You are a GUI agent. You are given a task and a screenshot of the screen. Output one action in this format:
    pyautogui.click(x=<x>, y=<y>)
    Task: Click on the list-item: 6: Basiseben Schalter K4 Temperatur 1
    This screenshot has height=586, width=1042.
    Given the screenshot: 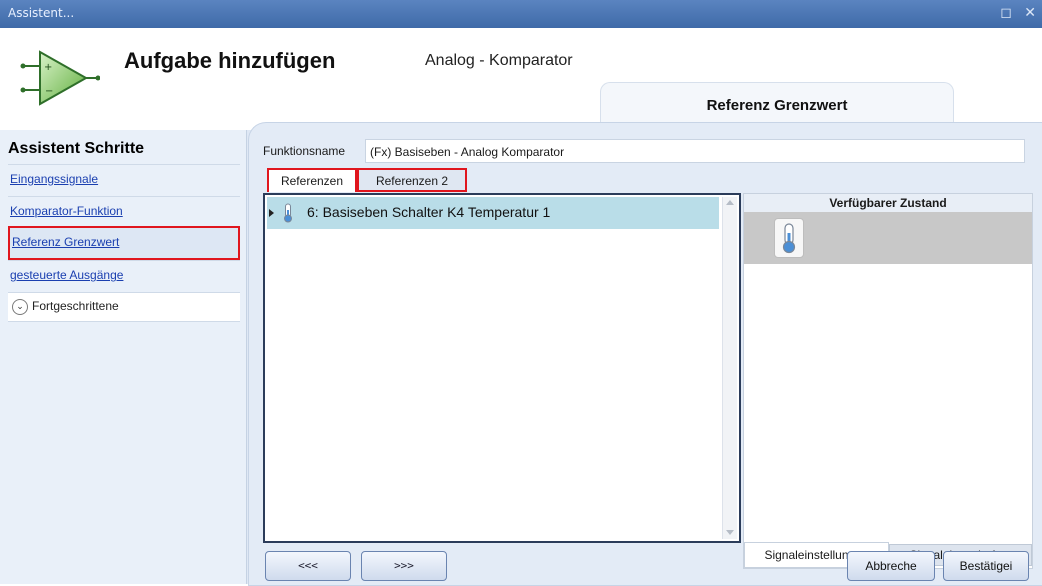 What is the action you would take?
    pyautogui.click(x=493, y=213)
    